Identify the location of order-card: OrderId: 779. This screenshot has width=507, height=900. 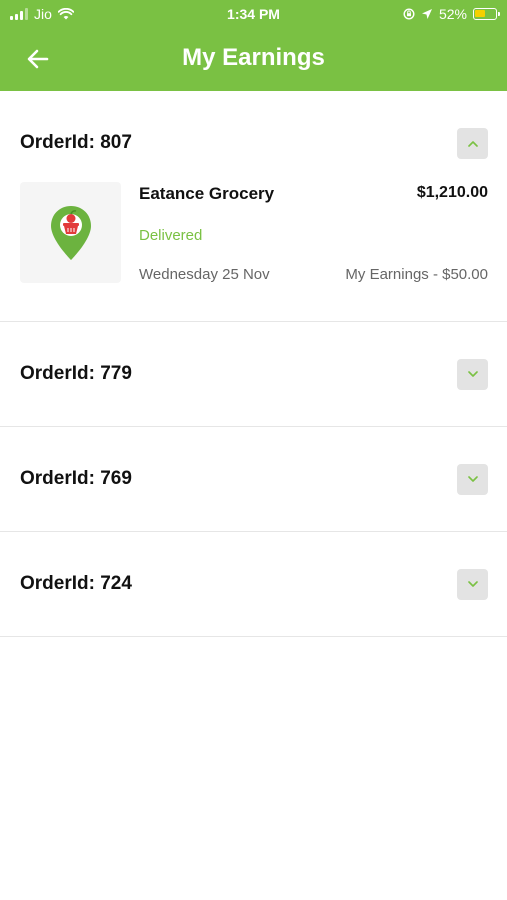
(253, 374).